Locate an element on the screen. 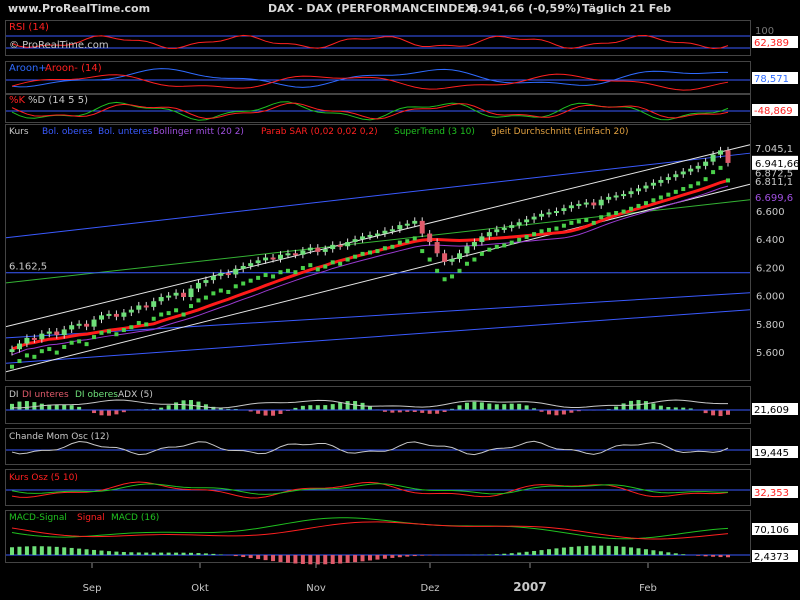  x-axis-label: Feb is located at coordinates (648, 588).